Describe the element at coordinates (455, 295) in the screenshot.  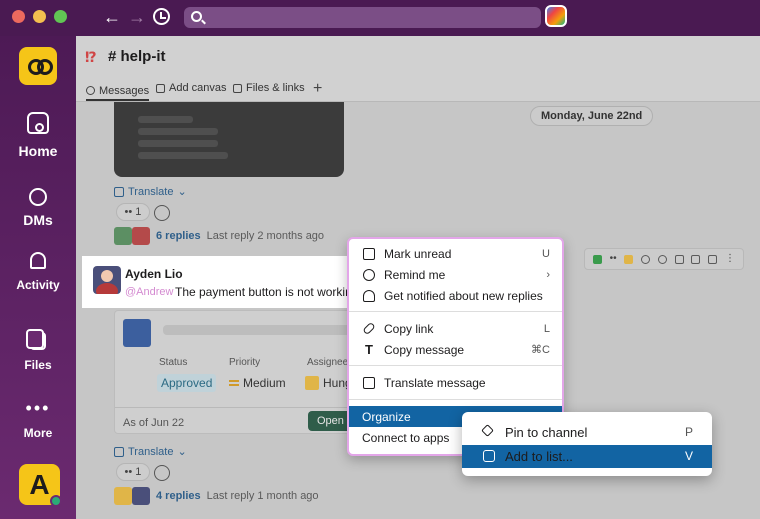
I see `menu-item-get-notified: Get notified about new replies` at that location.